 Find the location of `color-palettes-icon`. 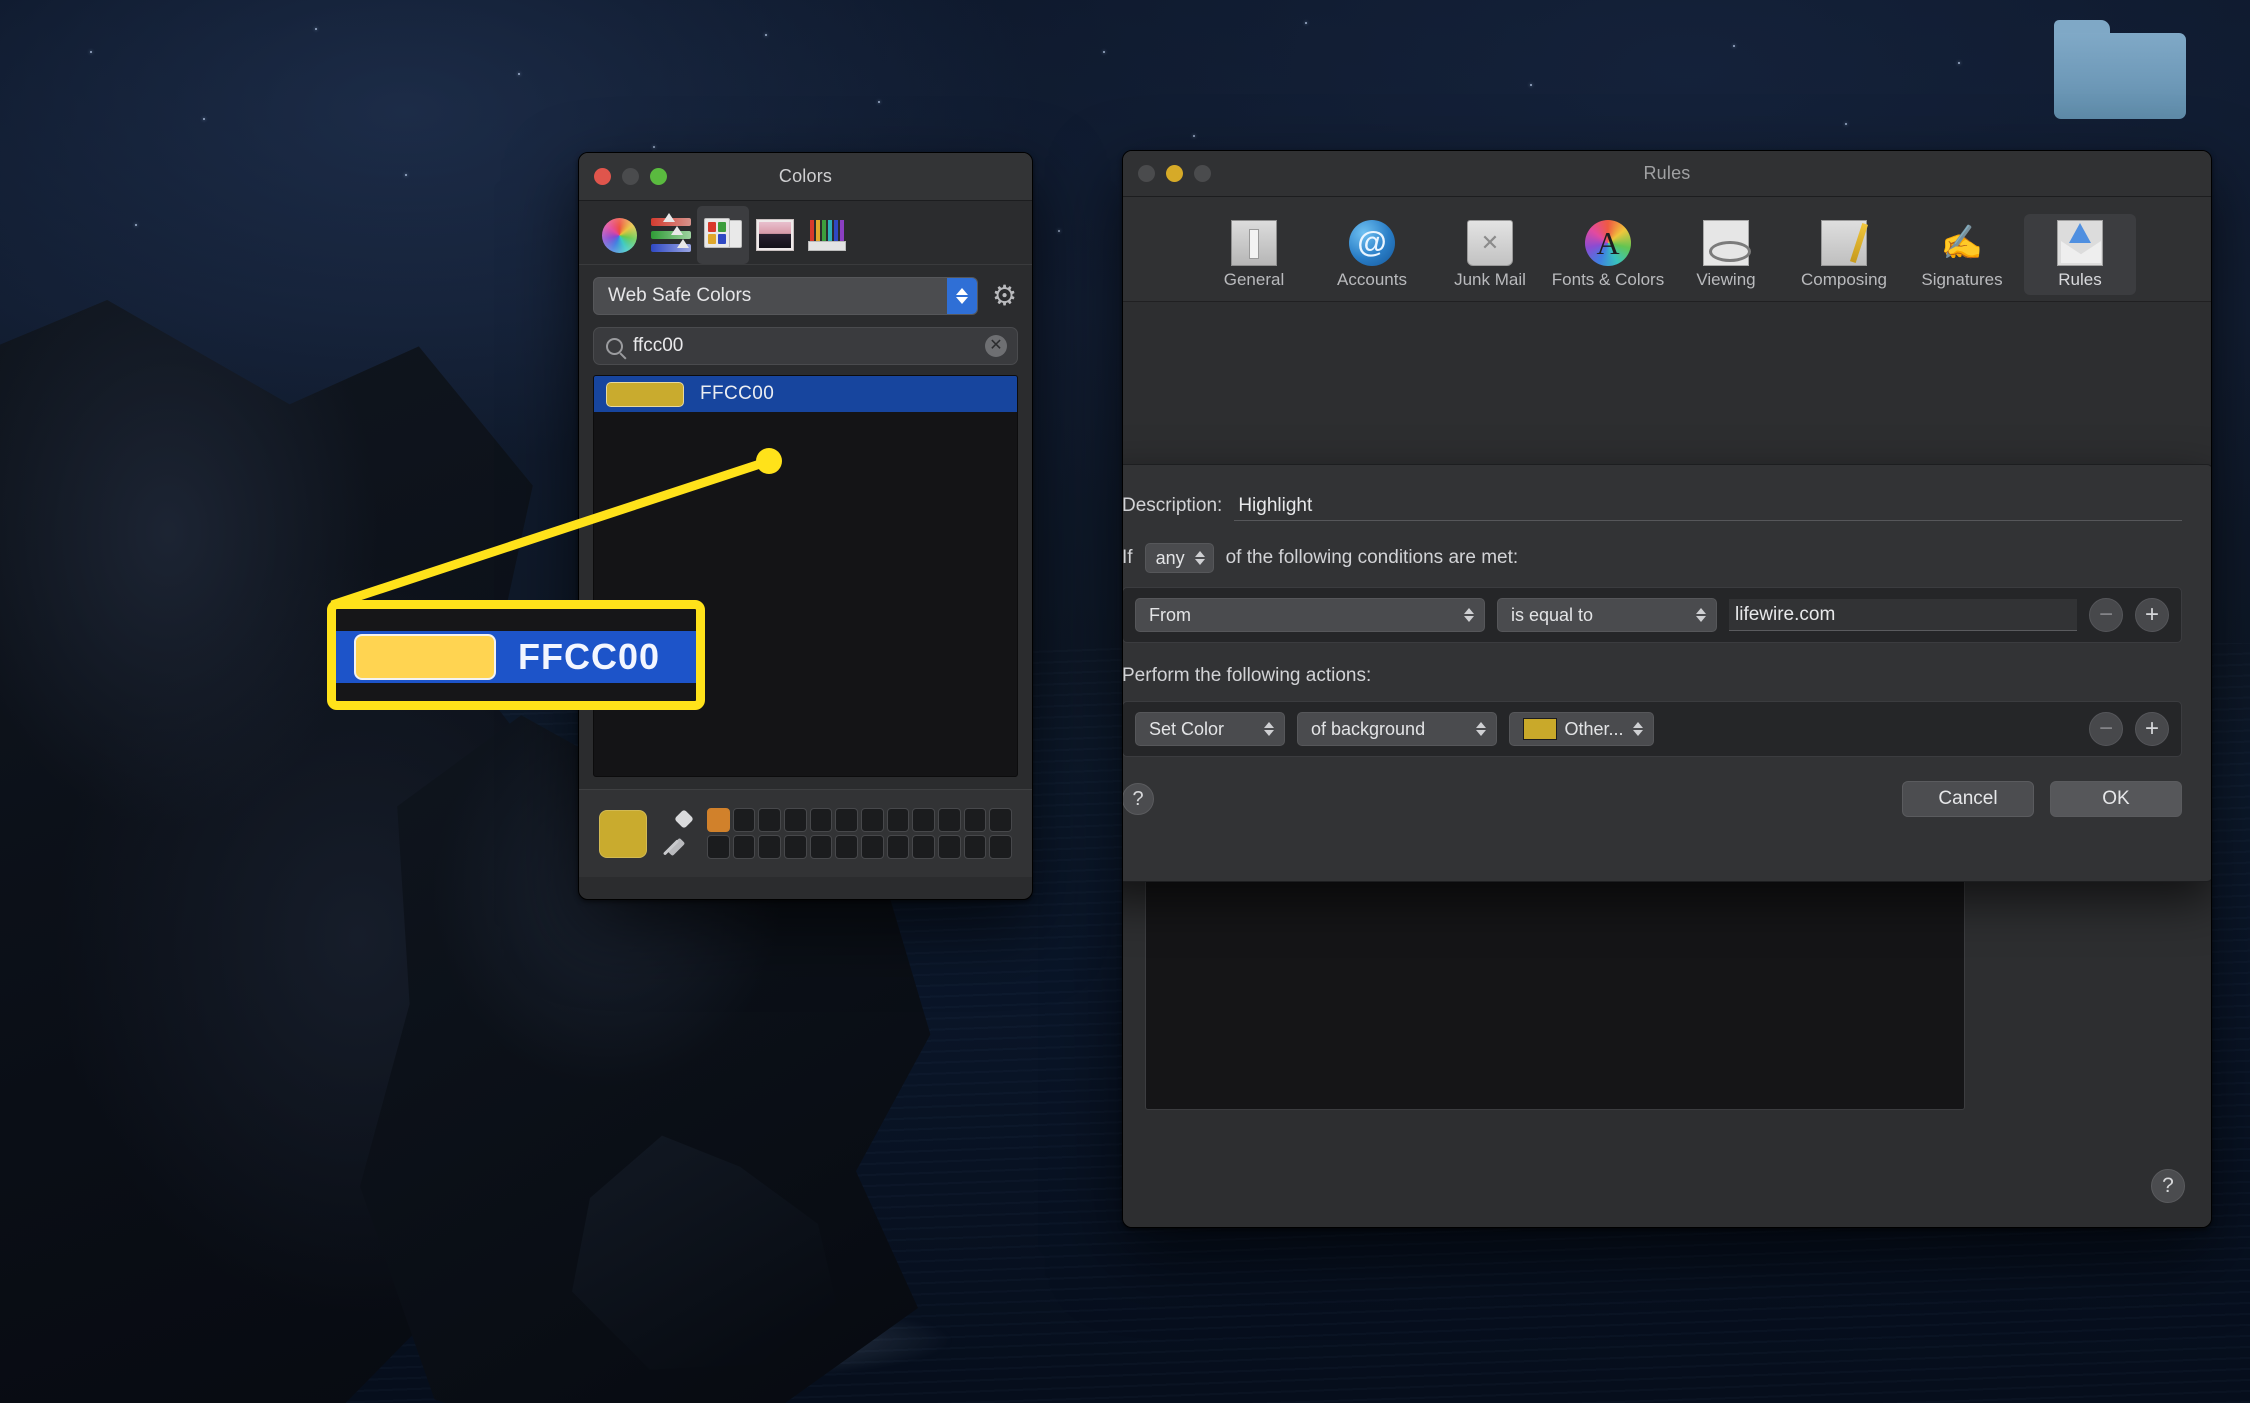

color-palettes-icon is located at coordinates (723, 235).